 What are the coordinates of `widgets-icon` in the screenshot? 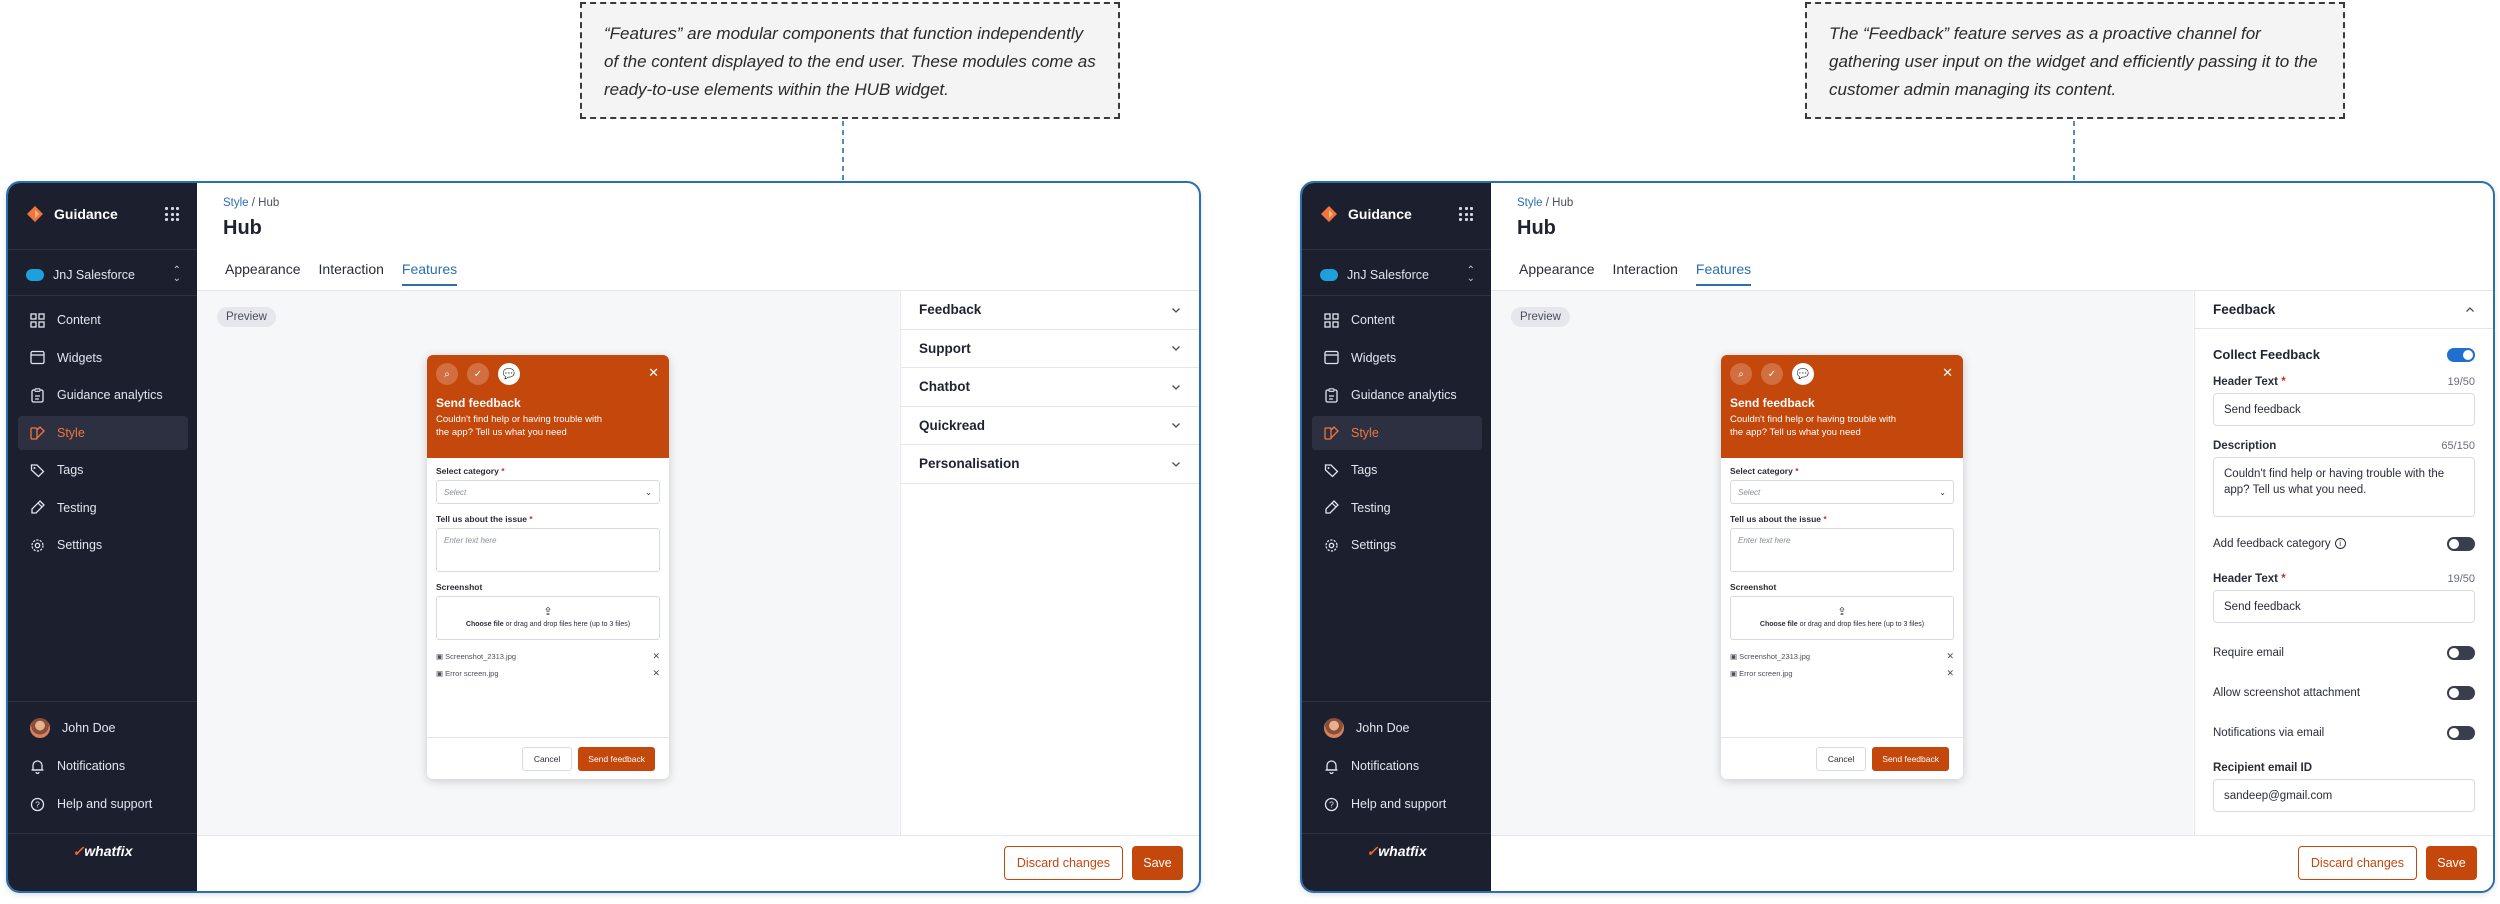 It's located at (37, 357).